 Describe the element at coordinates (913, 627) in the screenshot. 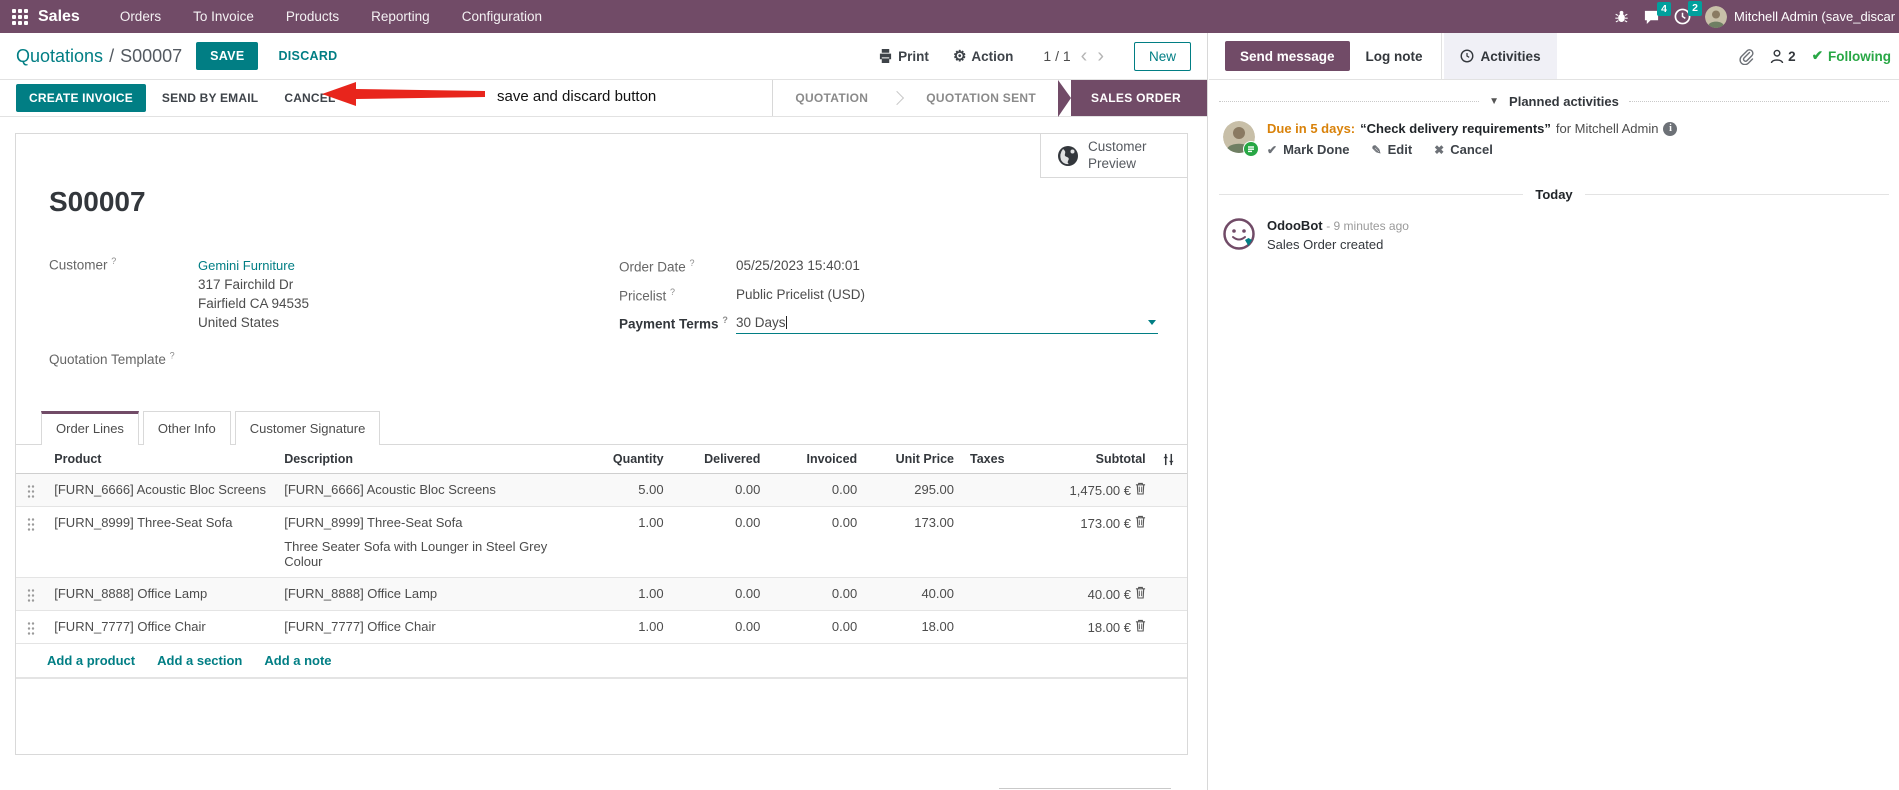

I see `cell-unit-price: 18.00` at that location.